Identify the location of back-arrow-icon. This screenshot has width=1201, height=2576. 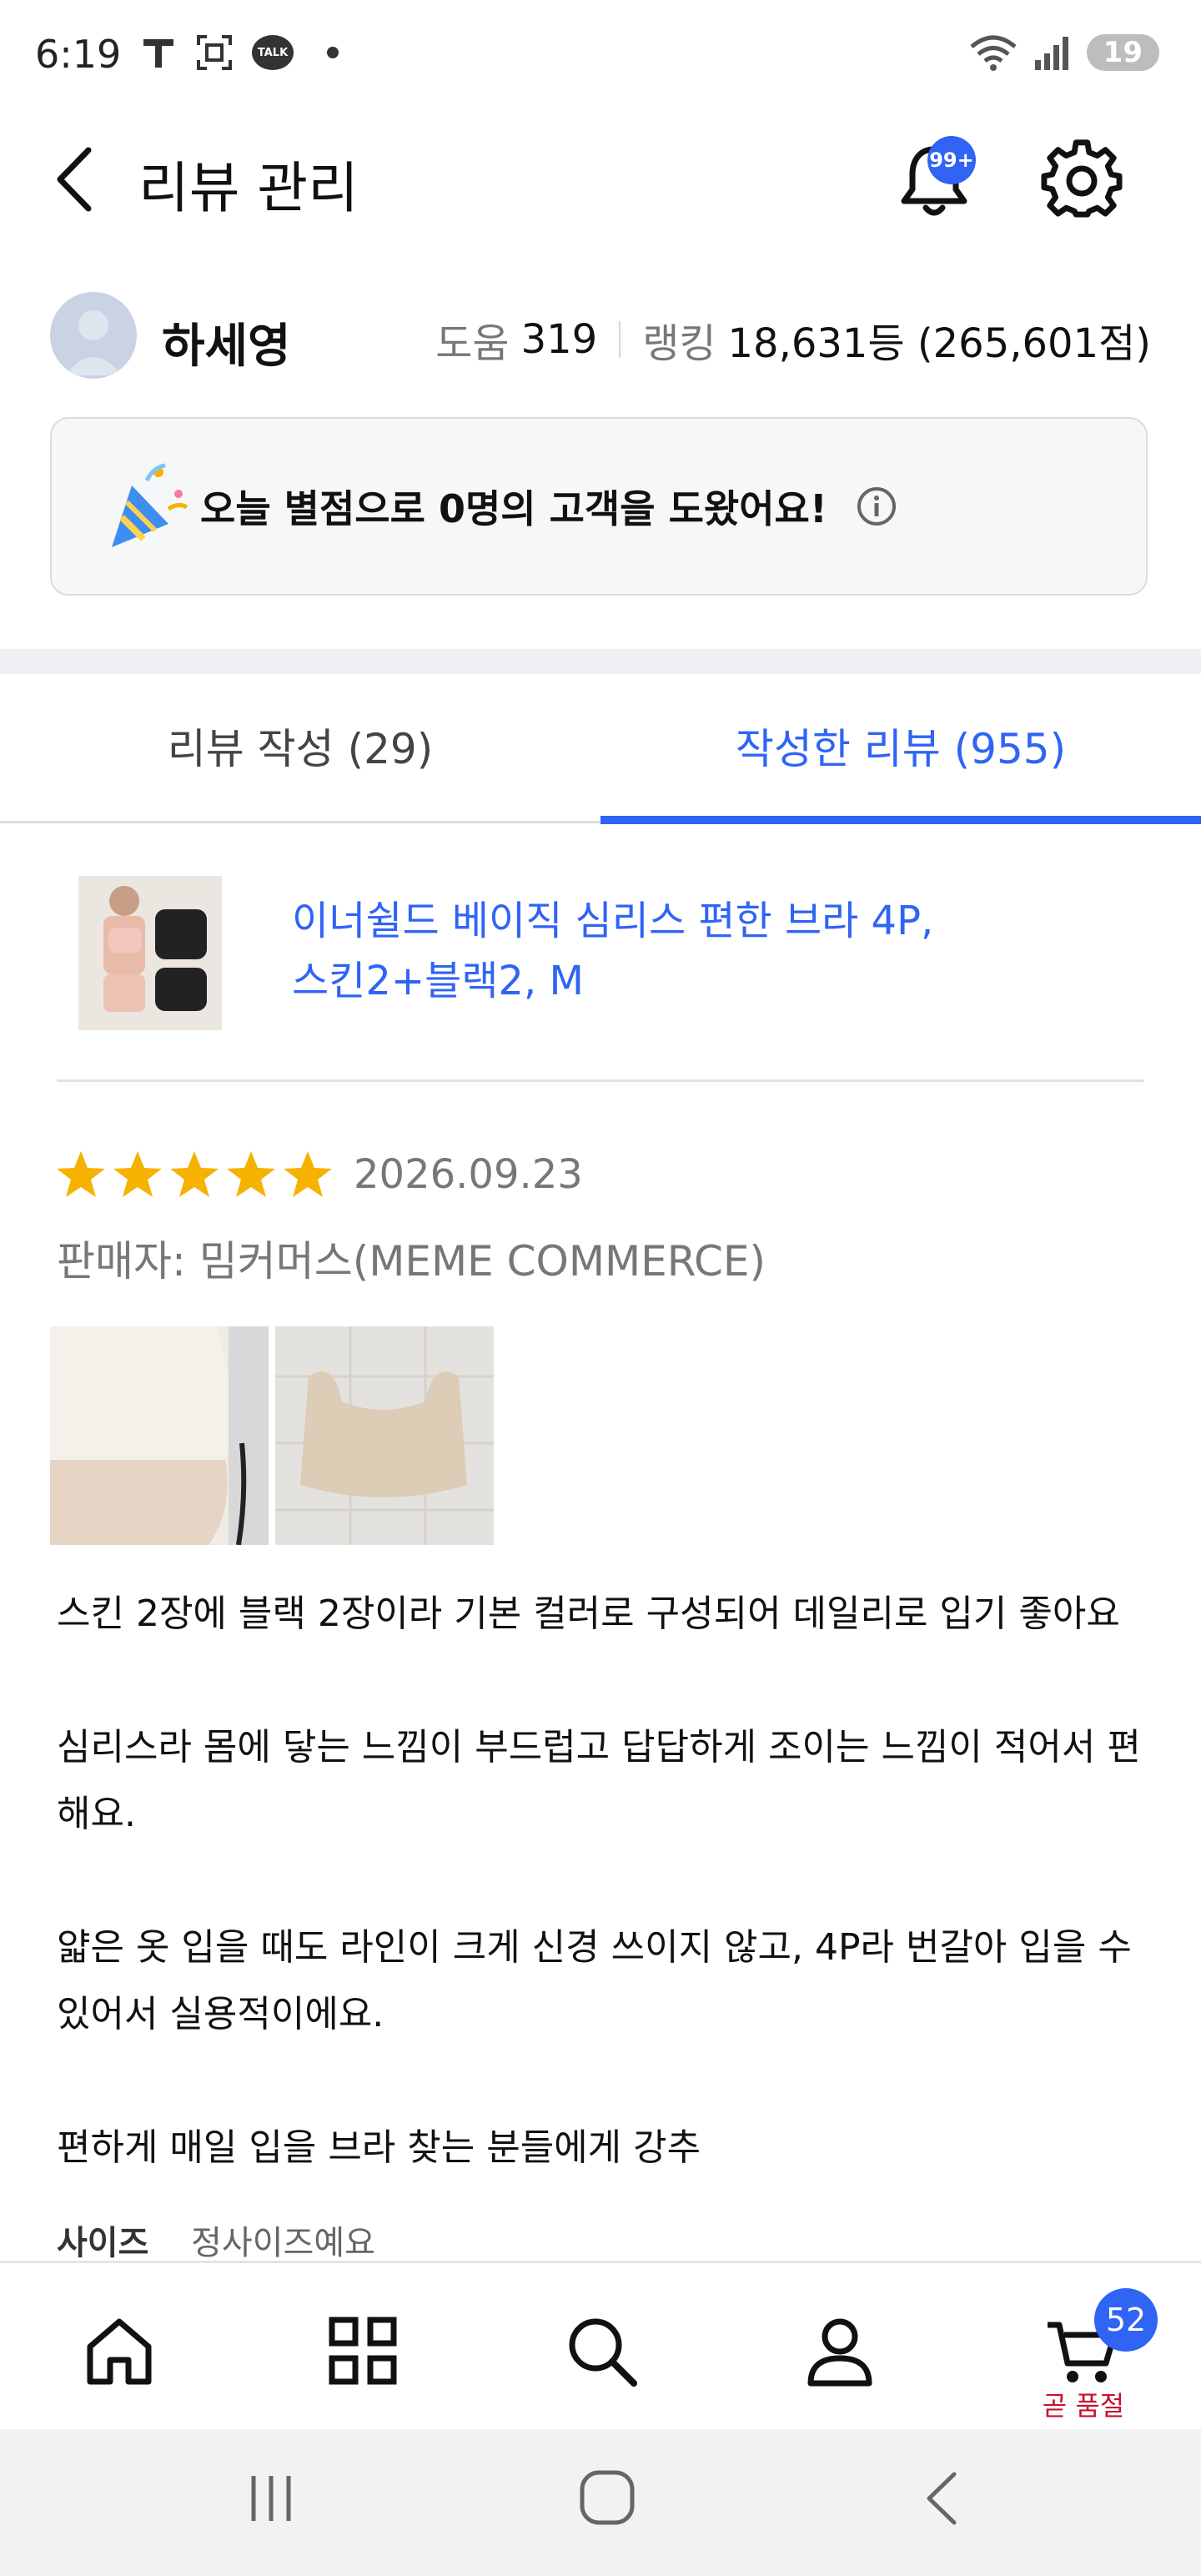
(75, 179).